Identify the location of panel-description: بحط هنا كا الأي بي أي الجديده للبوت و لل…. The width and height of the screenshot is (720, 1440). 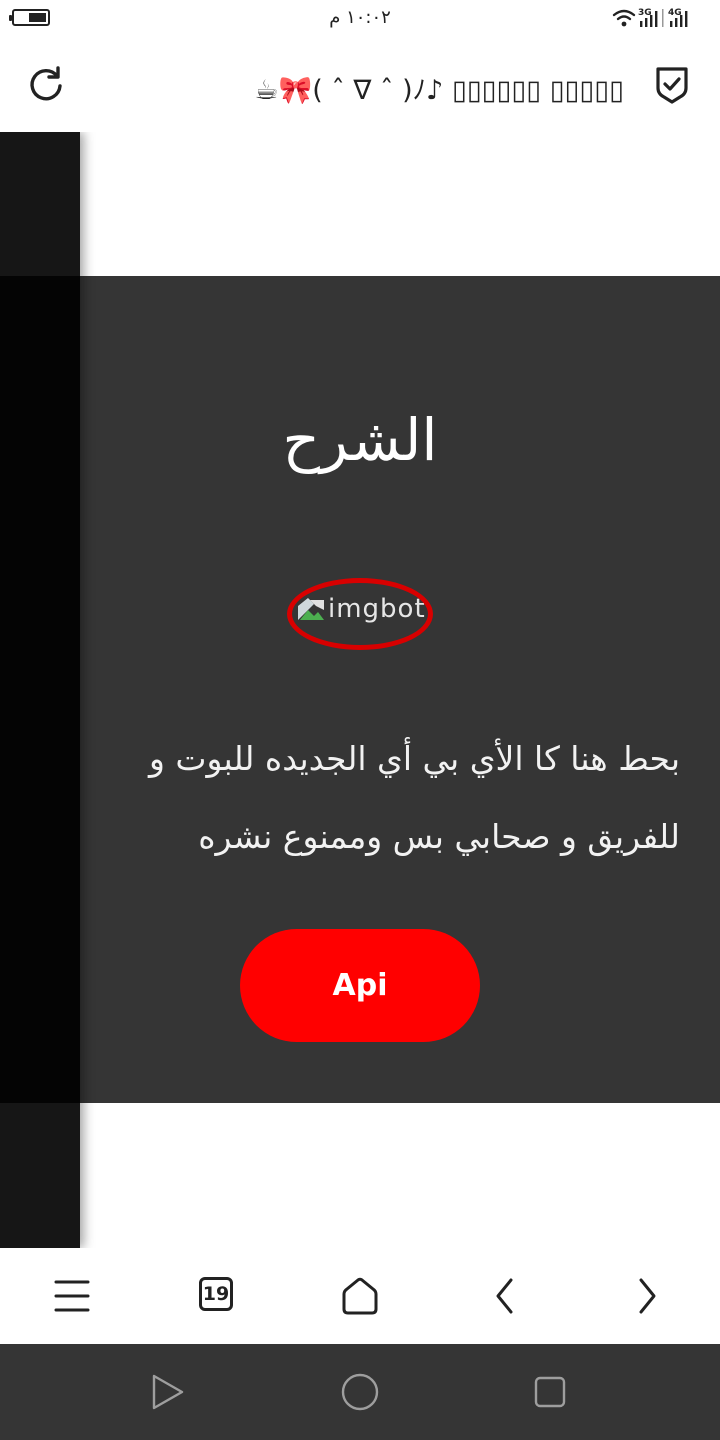
(414, 797).